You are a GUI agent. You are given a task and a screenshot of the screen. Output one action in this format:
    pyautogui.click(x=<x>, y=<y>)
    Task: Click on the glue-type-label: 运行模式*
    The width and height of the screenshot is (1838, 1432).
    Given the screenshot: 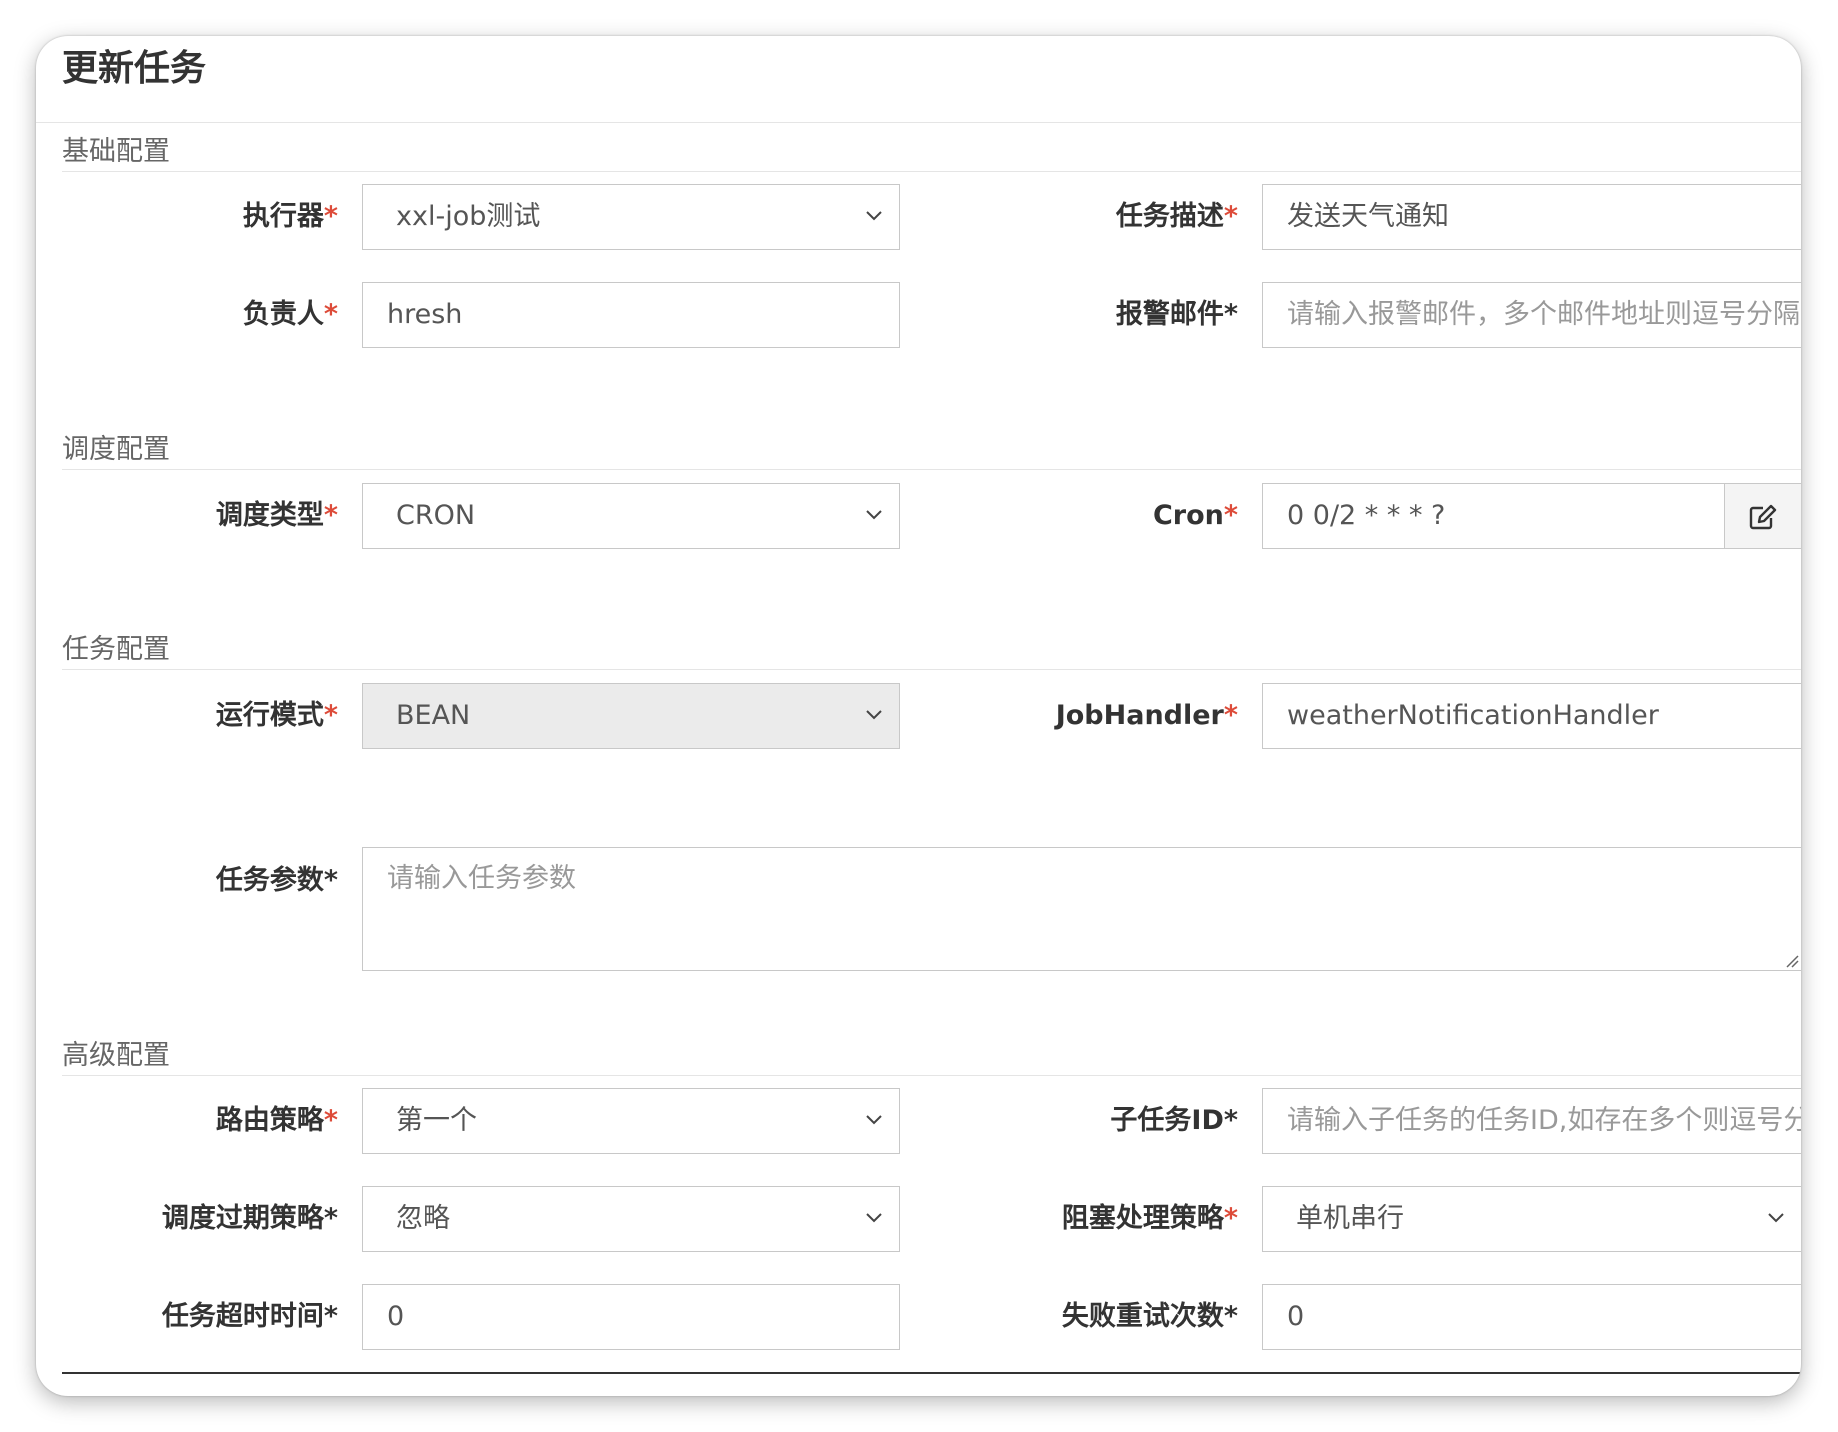 What is the action you would take?
    pyautogui.click(x=276, y=715)
    